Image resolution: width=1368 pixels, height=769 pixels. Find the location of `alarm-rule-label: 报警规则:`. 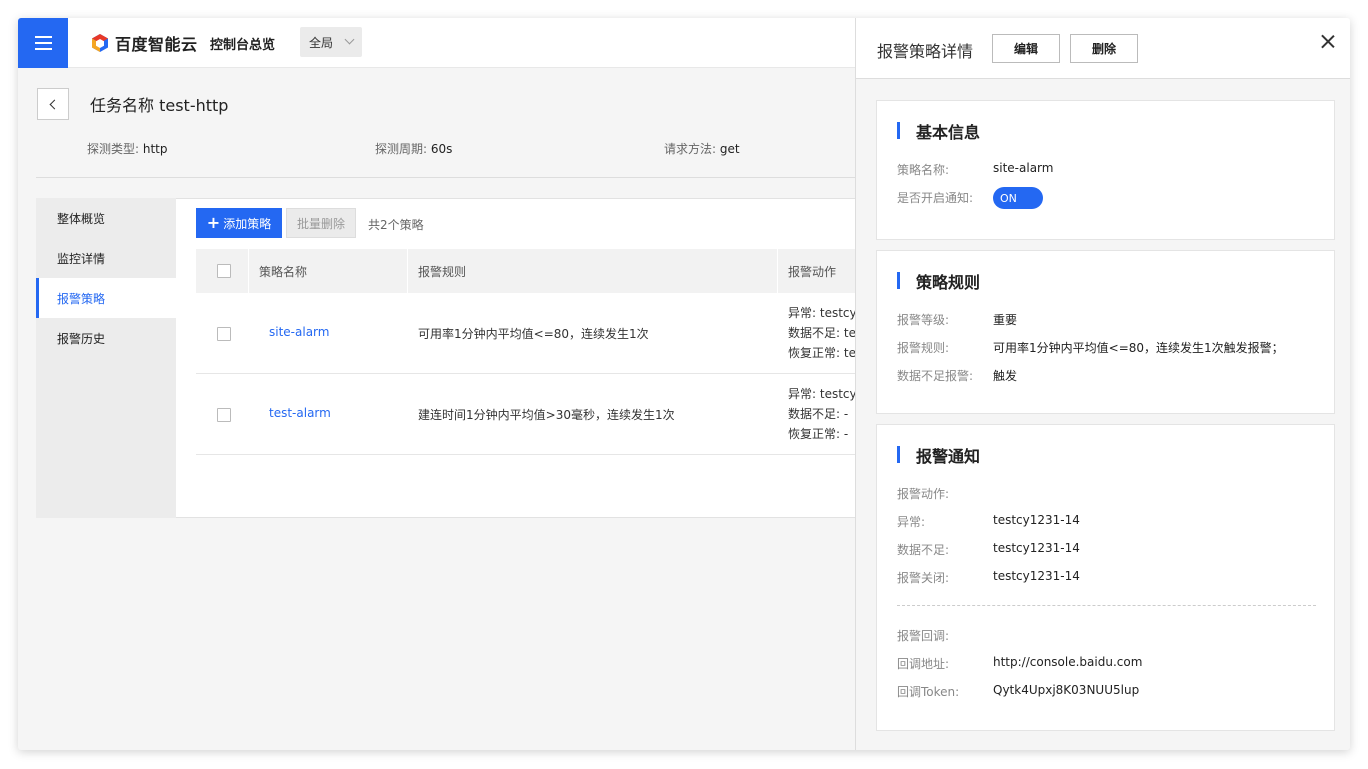

alarm-rule-label: 报警规则: is located at coordinates (923, 348).